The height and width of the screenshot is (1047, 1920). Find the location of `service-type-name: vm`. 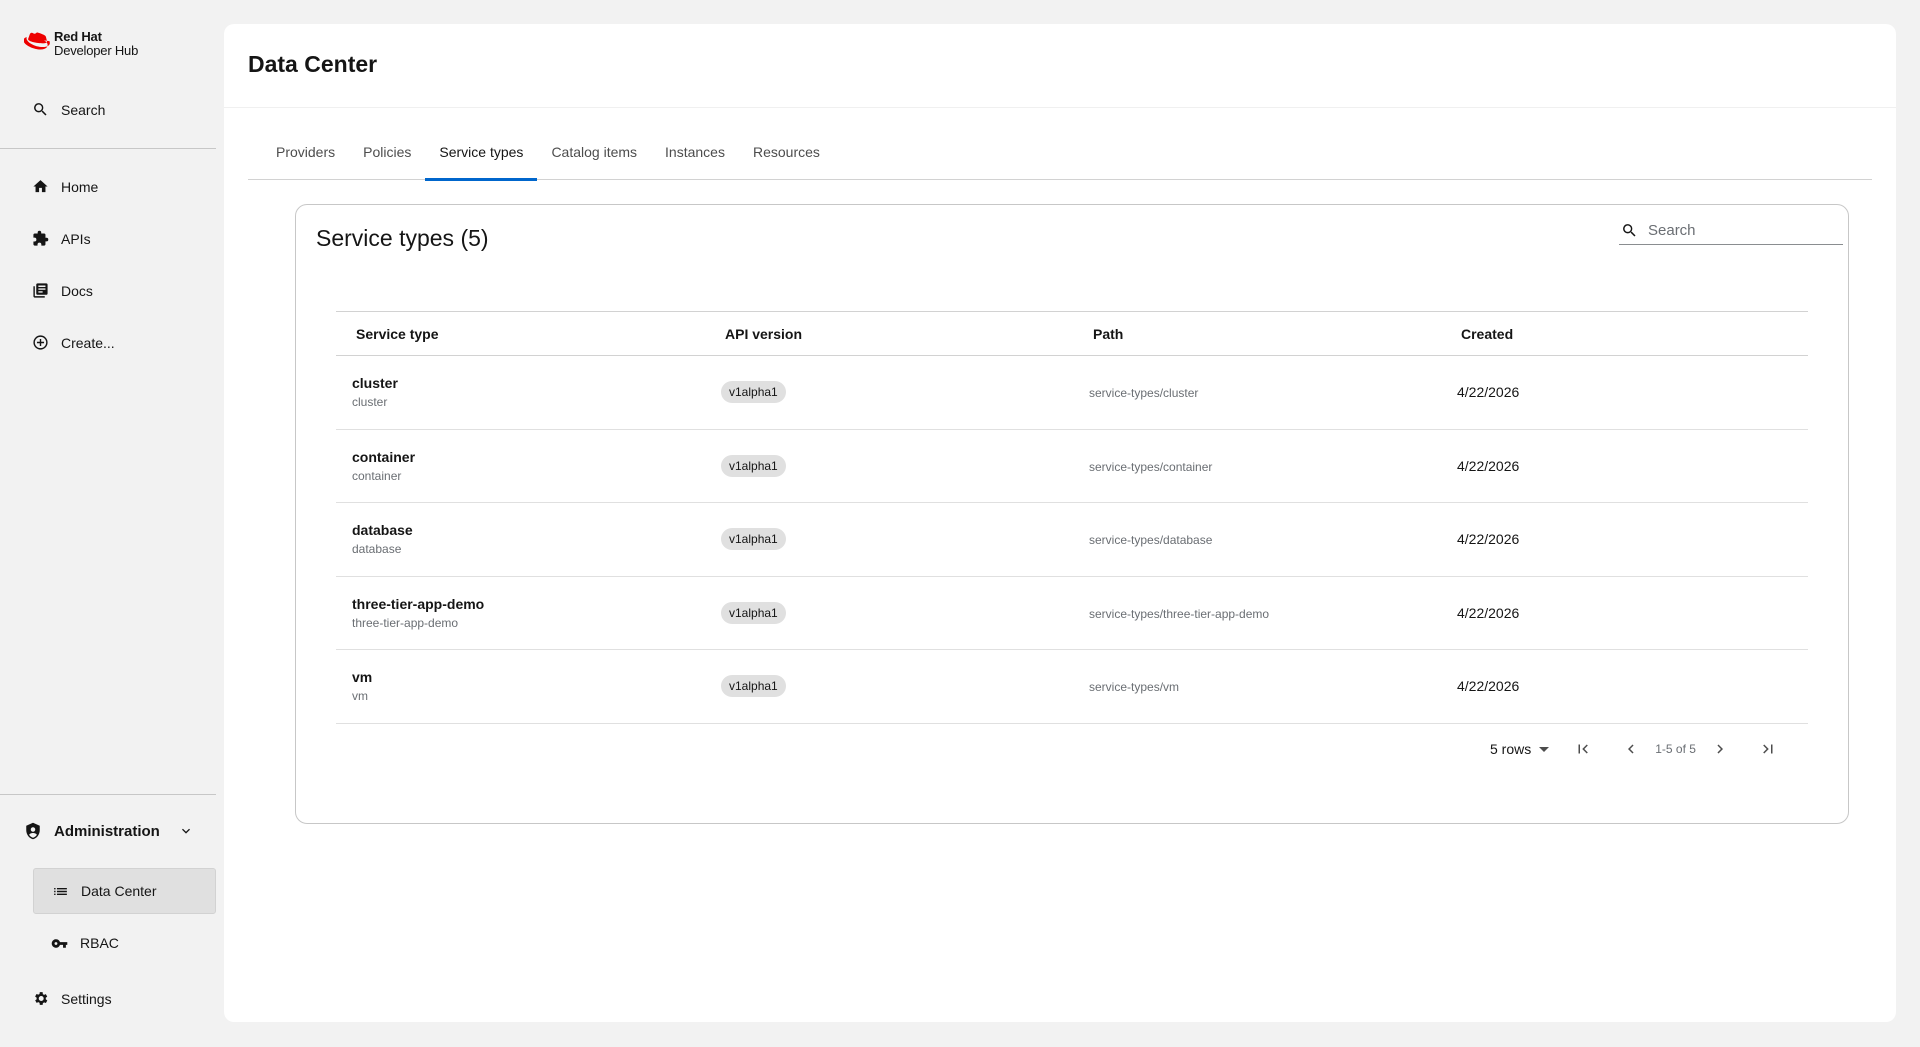

service-type-name: vm is located at coordinates (528, 677).